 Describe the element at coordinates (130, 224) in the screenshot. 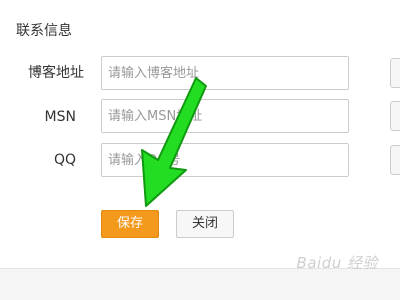

I see `save-button: 保存` at that location.